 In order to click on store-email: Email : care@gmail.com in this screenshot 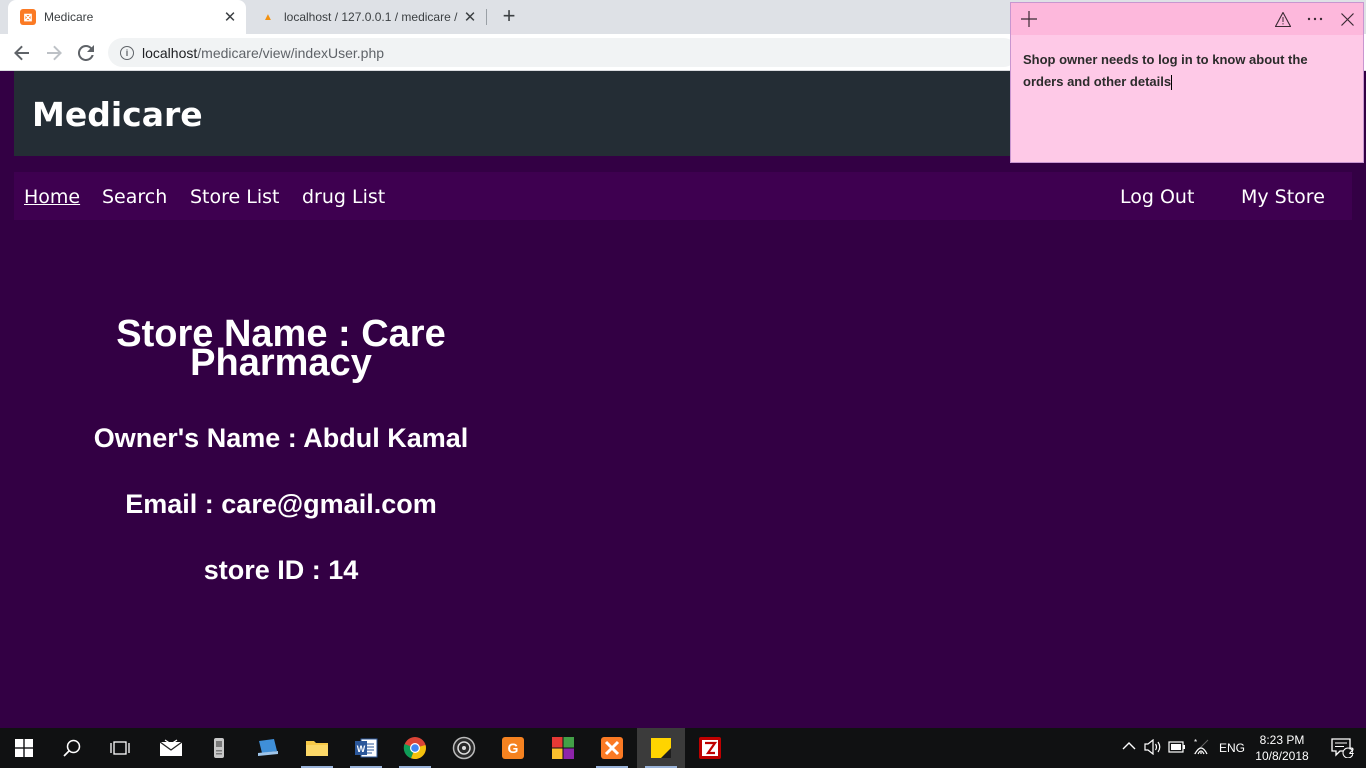, I will do `click(281, 504)`.